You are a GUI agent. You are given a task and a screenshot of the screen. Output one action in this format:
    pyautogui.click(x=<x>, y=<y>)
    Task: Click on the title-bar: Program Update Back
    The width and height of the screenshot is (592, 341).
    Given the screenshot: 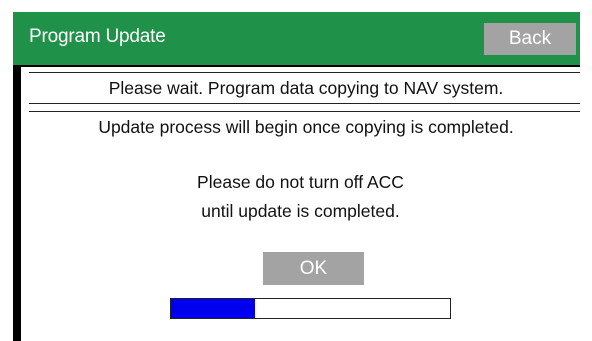 What is the action you would take?
    pyautogui.click(x=296, y=38)
    